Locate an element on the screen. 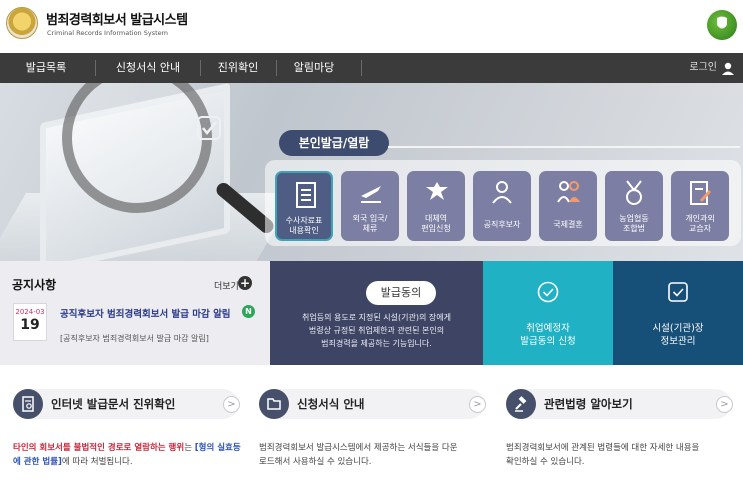  self-issue-tab: 본인발급/열람 is located at coordinates (334, 143).